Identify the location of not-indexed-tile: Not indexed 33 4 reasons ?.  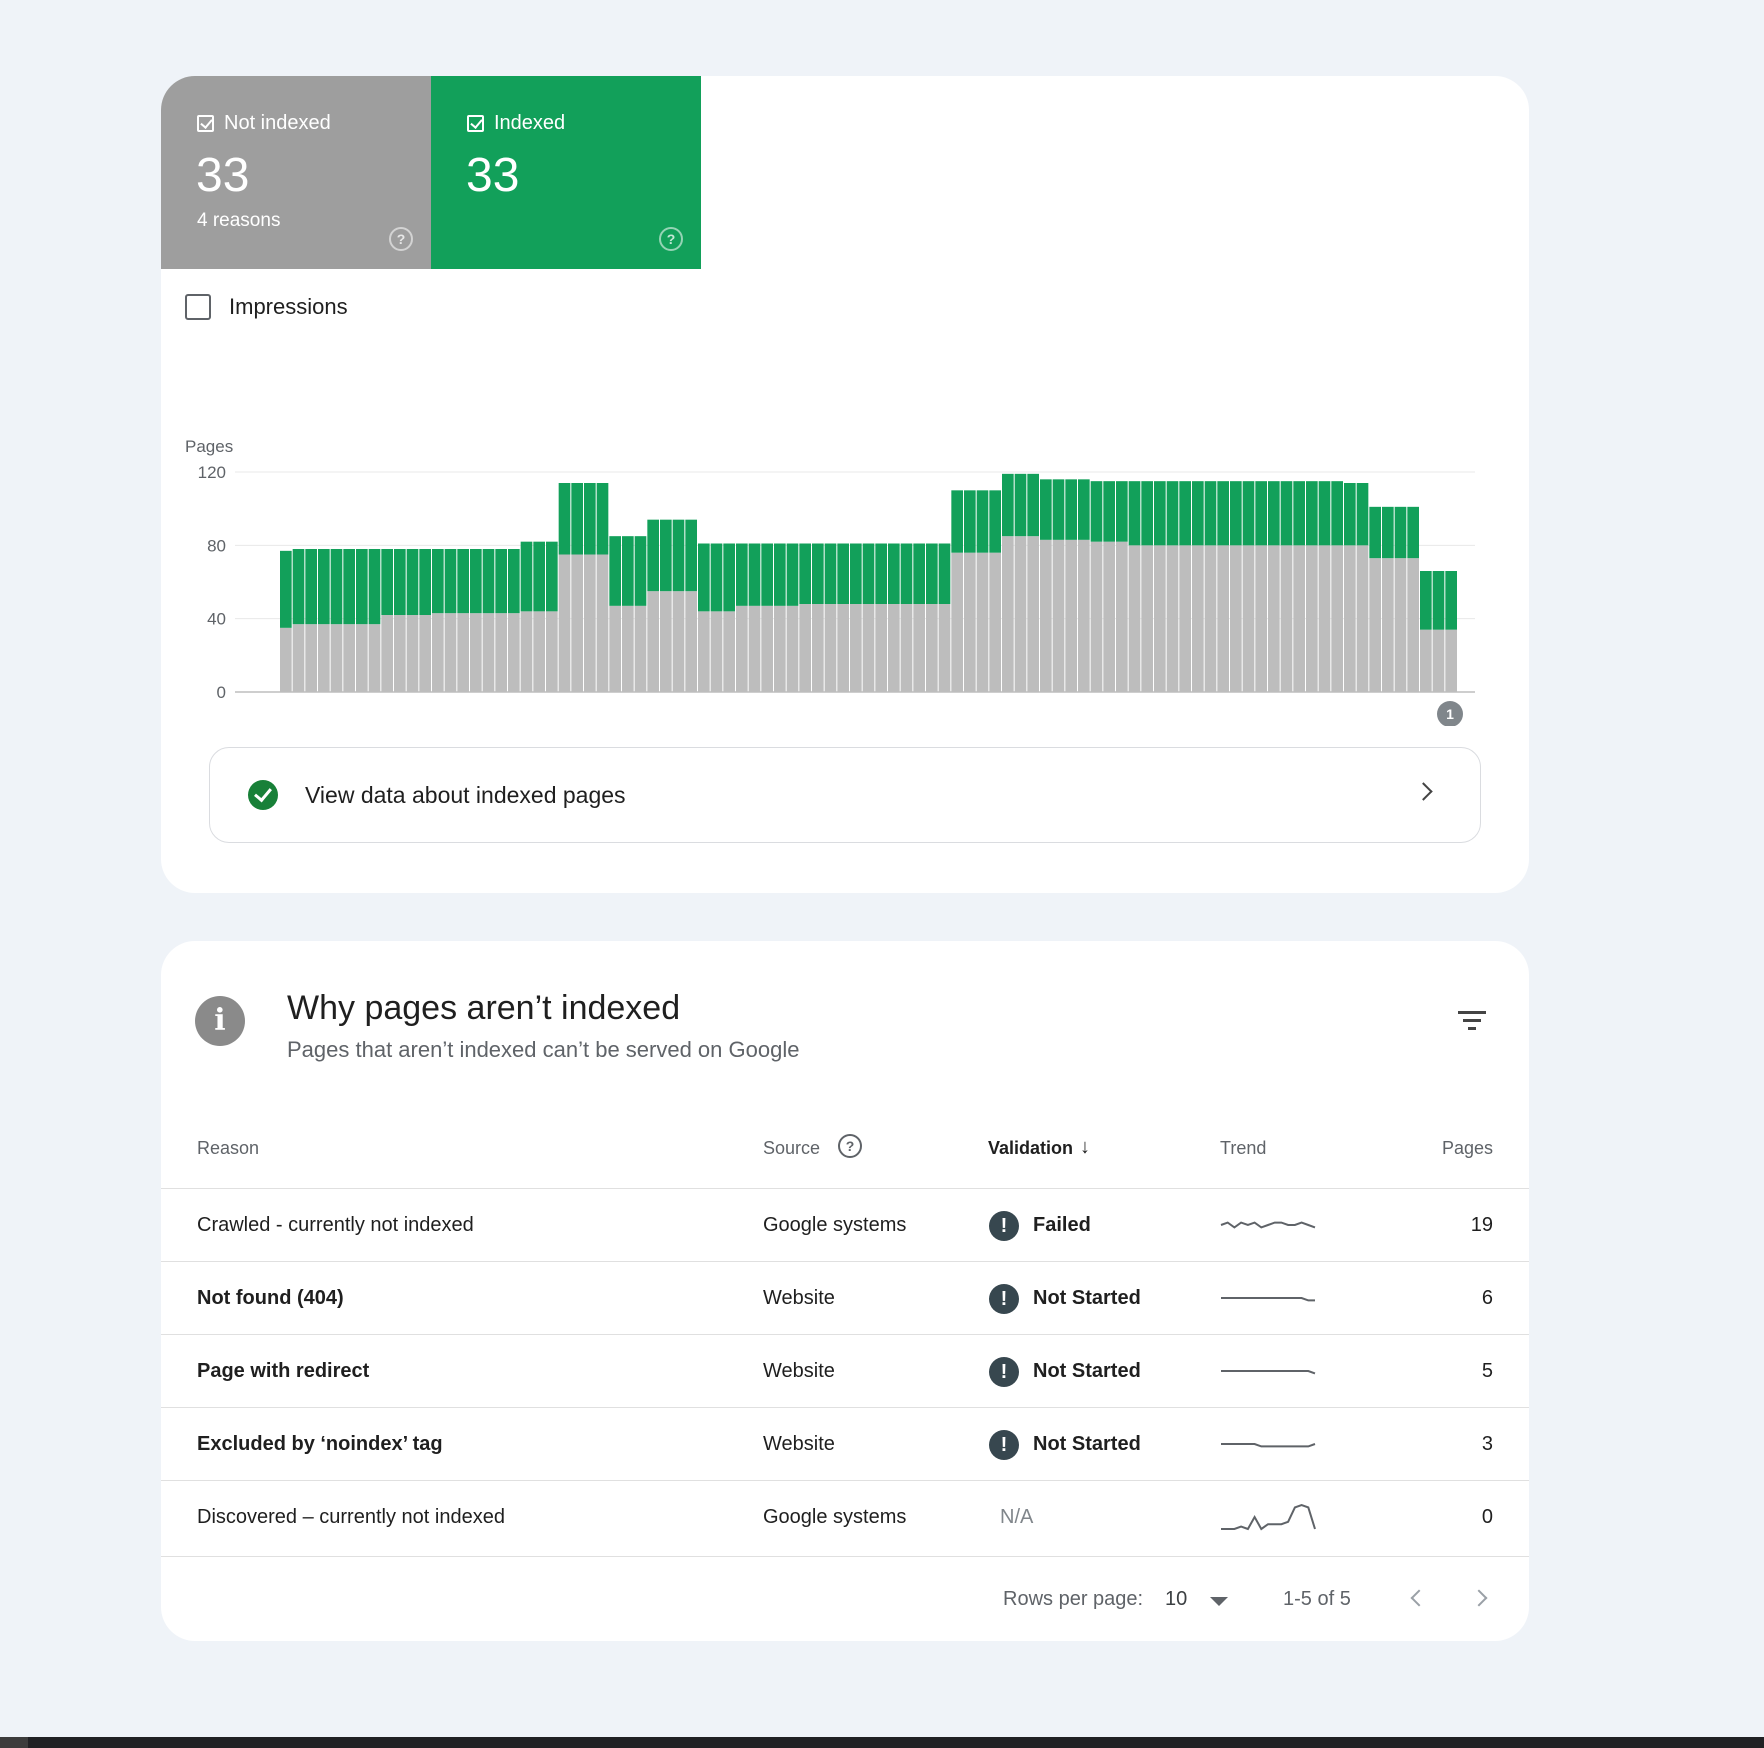
(296, 172).